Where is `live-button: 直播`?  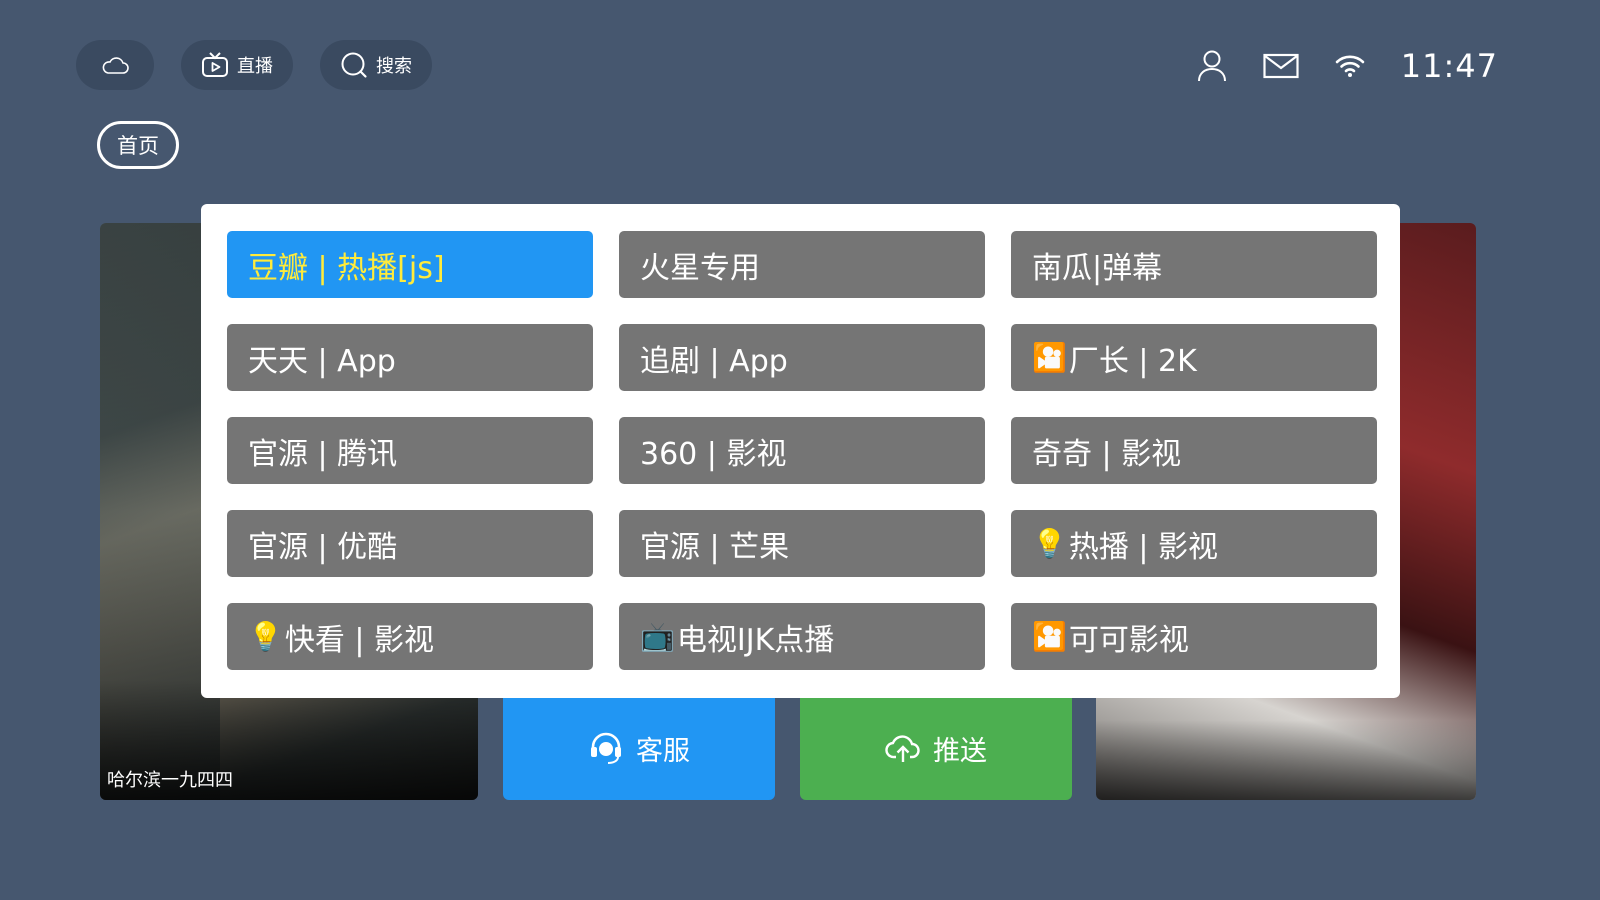 live-button: 直播 is located at coordinates (237, 65).